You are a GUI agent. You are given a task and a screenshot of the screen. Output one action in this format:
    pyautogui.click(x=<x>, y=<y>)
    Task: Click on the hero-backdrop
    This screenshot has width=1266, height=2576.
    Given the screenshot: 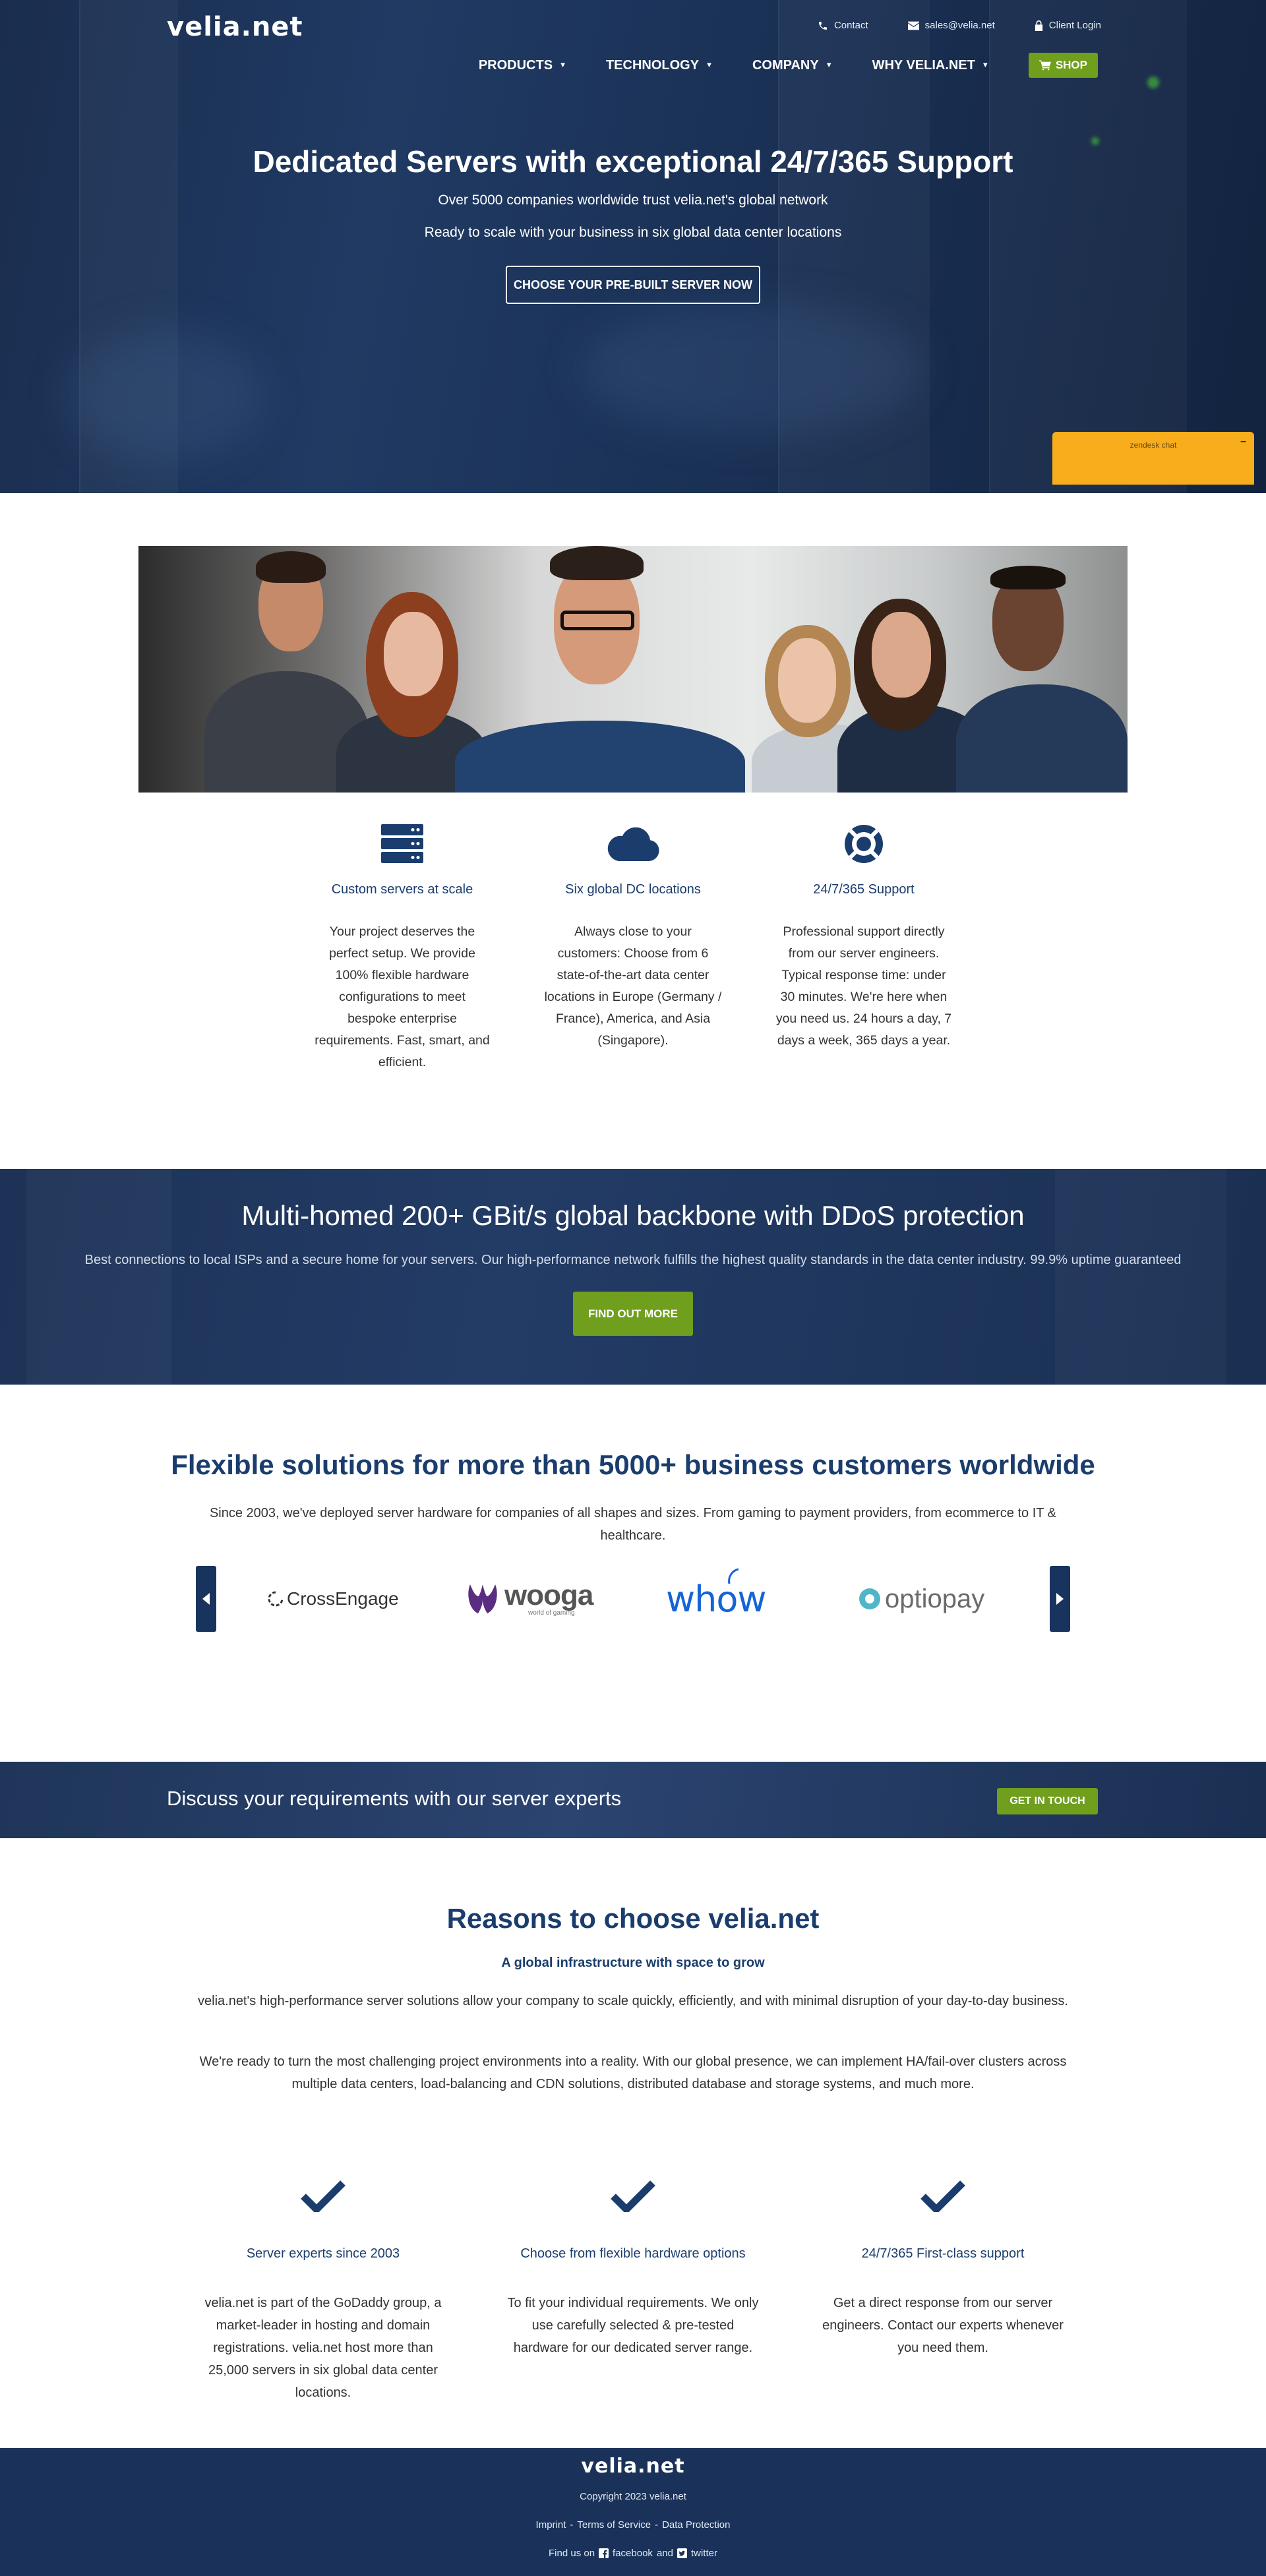 What is the action you would take?
    pyautogui.click(x=751, y=369)
    